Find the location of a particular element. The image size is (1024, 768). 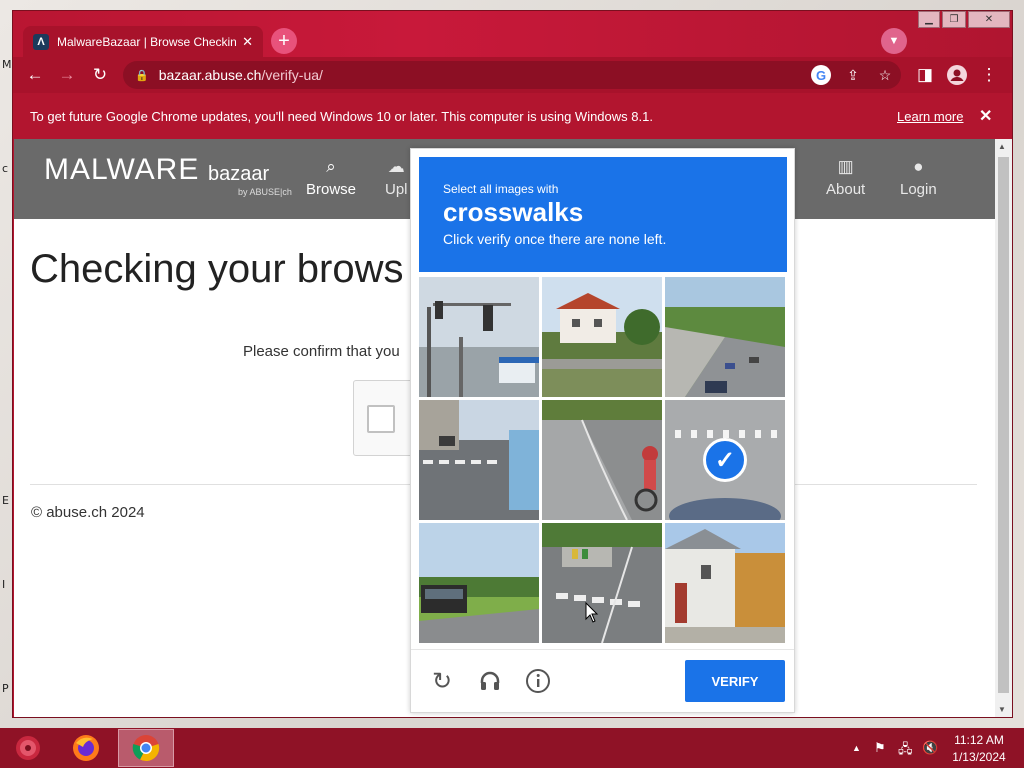

captcha-checkbox is located at coordinates (381, 419).